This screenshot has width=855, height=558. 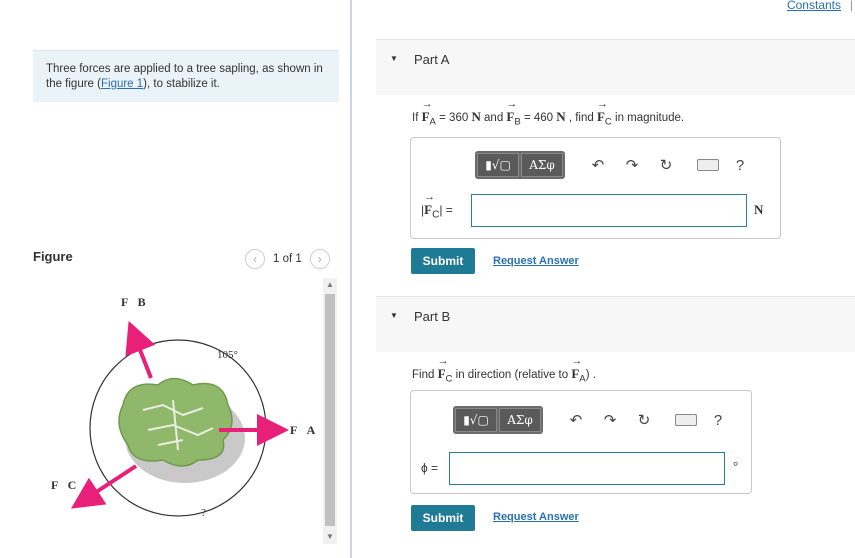 What do you see at coordinates (330, 285) in the screenshot?
I see `scroll-up-icon: ▲` at bounding box center [330, 285].